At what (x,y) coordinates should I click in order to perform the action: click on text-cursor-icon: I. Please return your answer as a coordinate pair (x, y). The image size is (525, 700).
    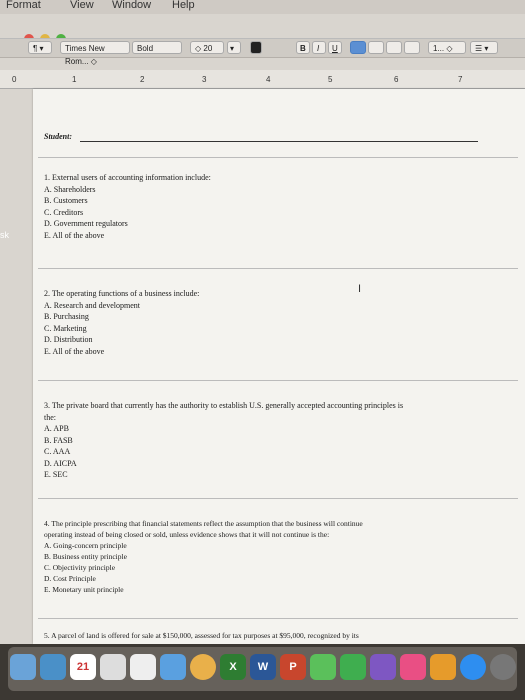
    Looking at the image, I should click on (360, 289).